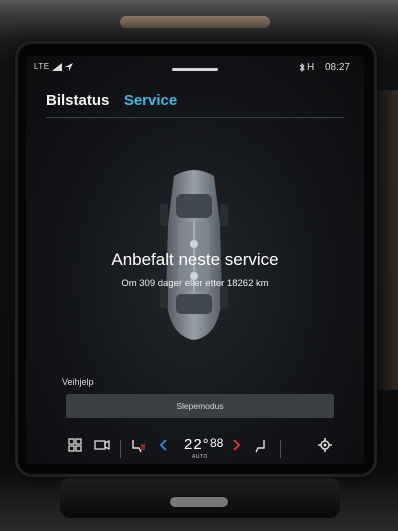  Describe the element at coordinates (237, 445) in the screenshot. I see `chevron-right-icon` at that location.